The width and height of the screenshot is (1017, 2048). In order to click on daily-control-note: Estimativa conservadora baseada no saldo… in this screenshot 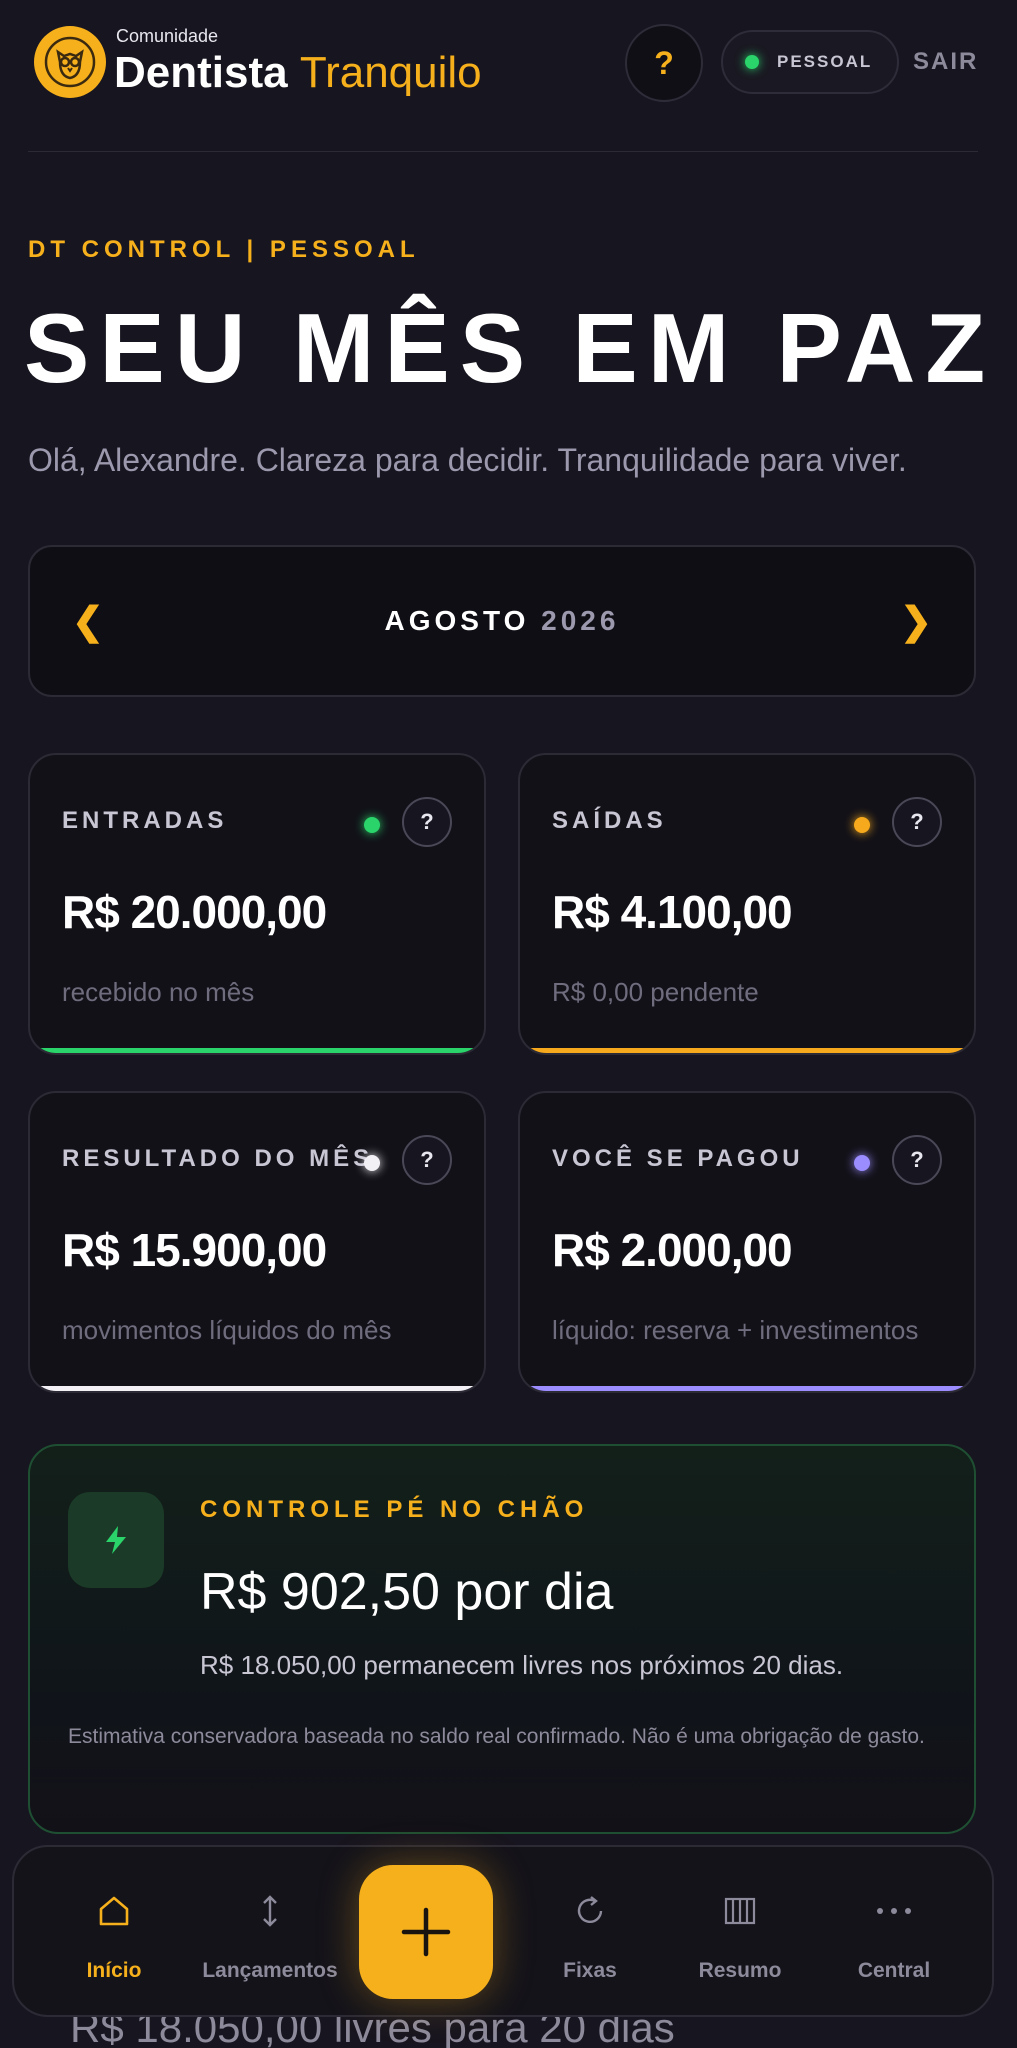, I will do `click(496, 1736)`.